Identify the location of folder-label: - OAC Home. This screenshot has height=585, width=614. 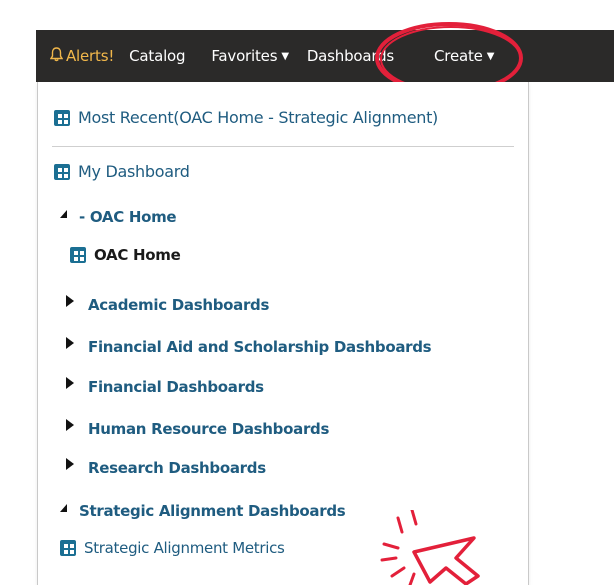
(128, 217).